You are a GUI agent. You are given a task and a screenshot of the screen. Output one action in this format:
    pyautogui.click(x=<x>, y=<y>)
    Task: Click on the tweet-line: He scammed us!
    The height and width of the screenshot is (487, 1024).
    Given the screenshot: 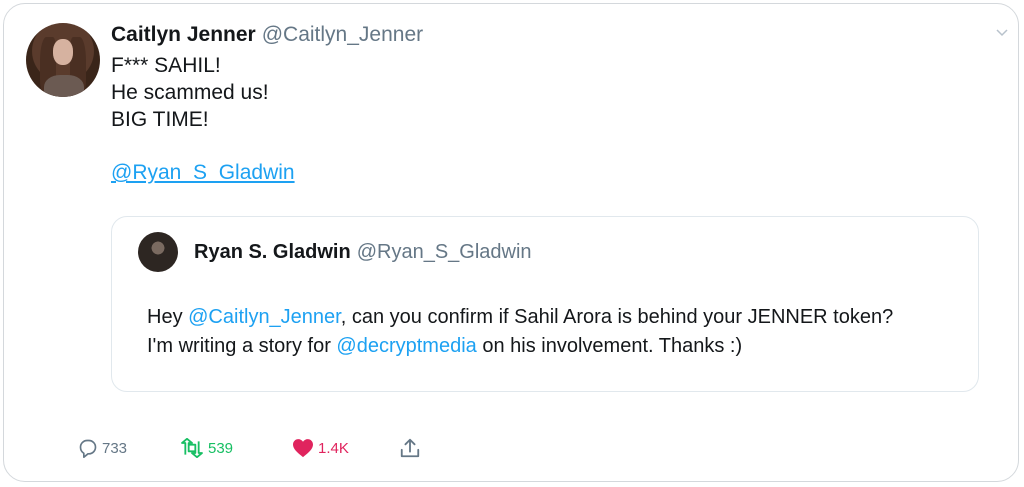 What is the action you would take?
    pyautogui.click(x=190, y=92)
    